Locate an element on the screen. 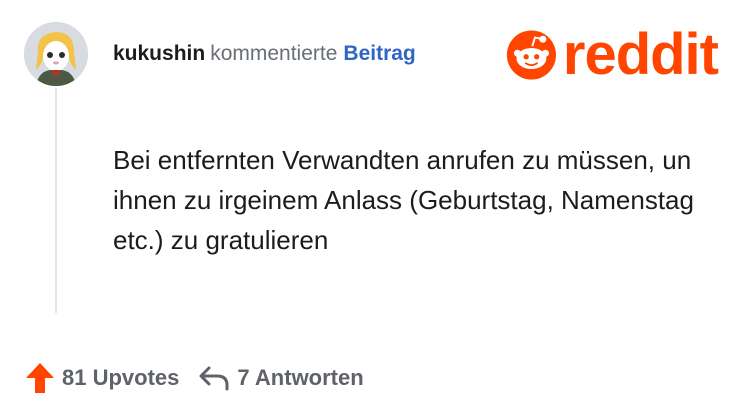 The width and height of the screenshot is (740, 402). avatar-image is located at coordinates (56, 54).